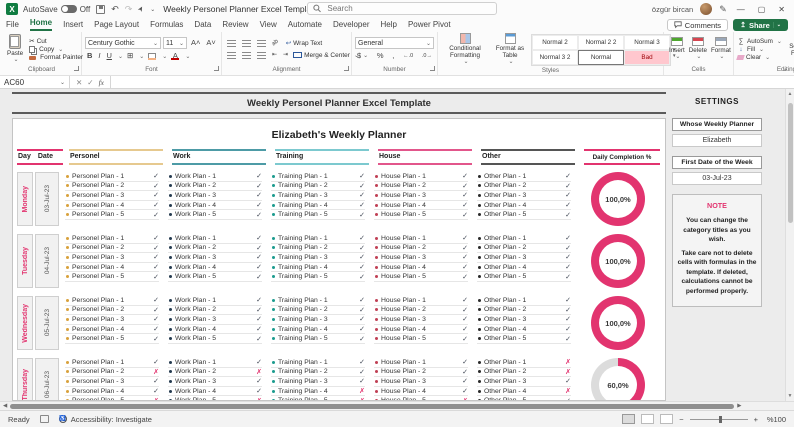  Describe the element at coordinates (112, 258) in the screenshot. I see `plan-row: Personel Plan - 3 ✓` at that location.